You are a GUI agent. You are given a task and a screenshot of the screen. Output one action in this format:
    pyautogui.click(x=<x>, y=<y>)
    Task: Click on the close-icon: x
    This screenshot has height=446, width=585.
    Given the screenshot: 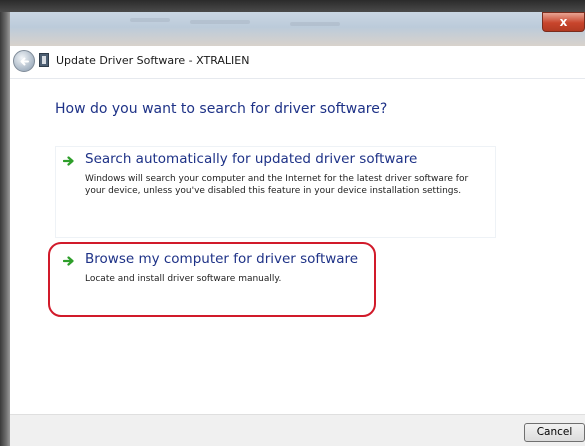 What is the action you would take?
    pyautogui.click(x=563, y=22)
    